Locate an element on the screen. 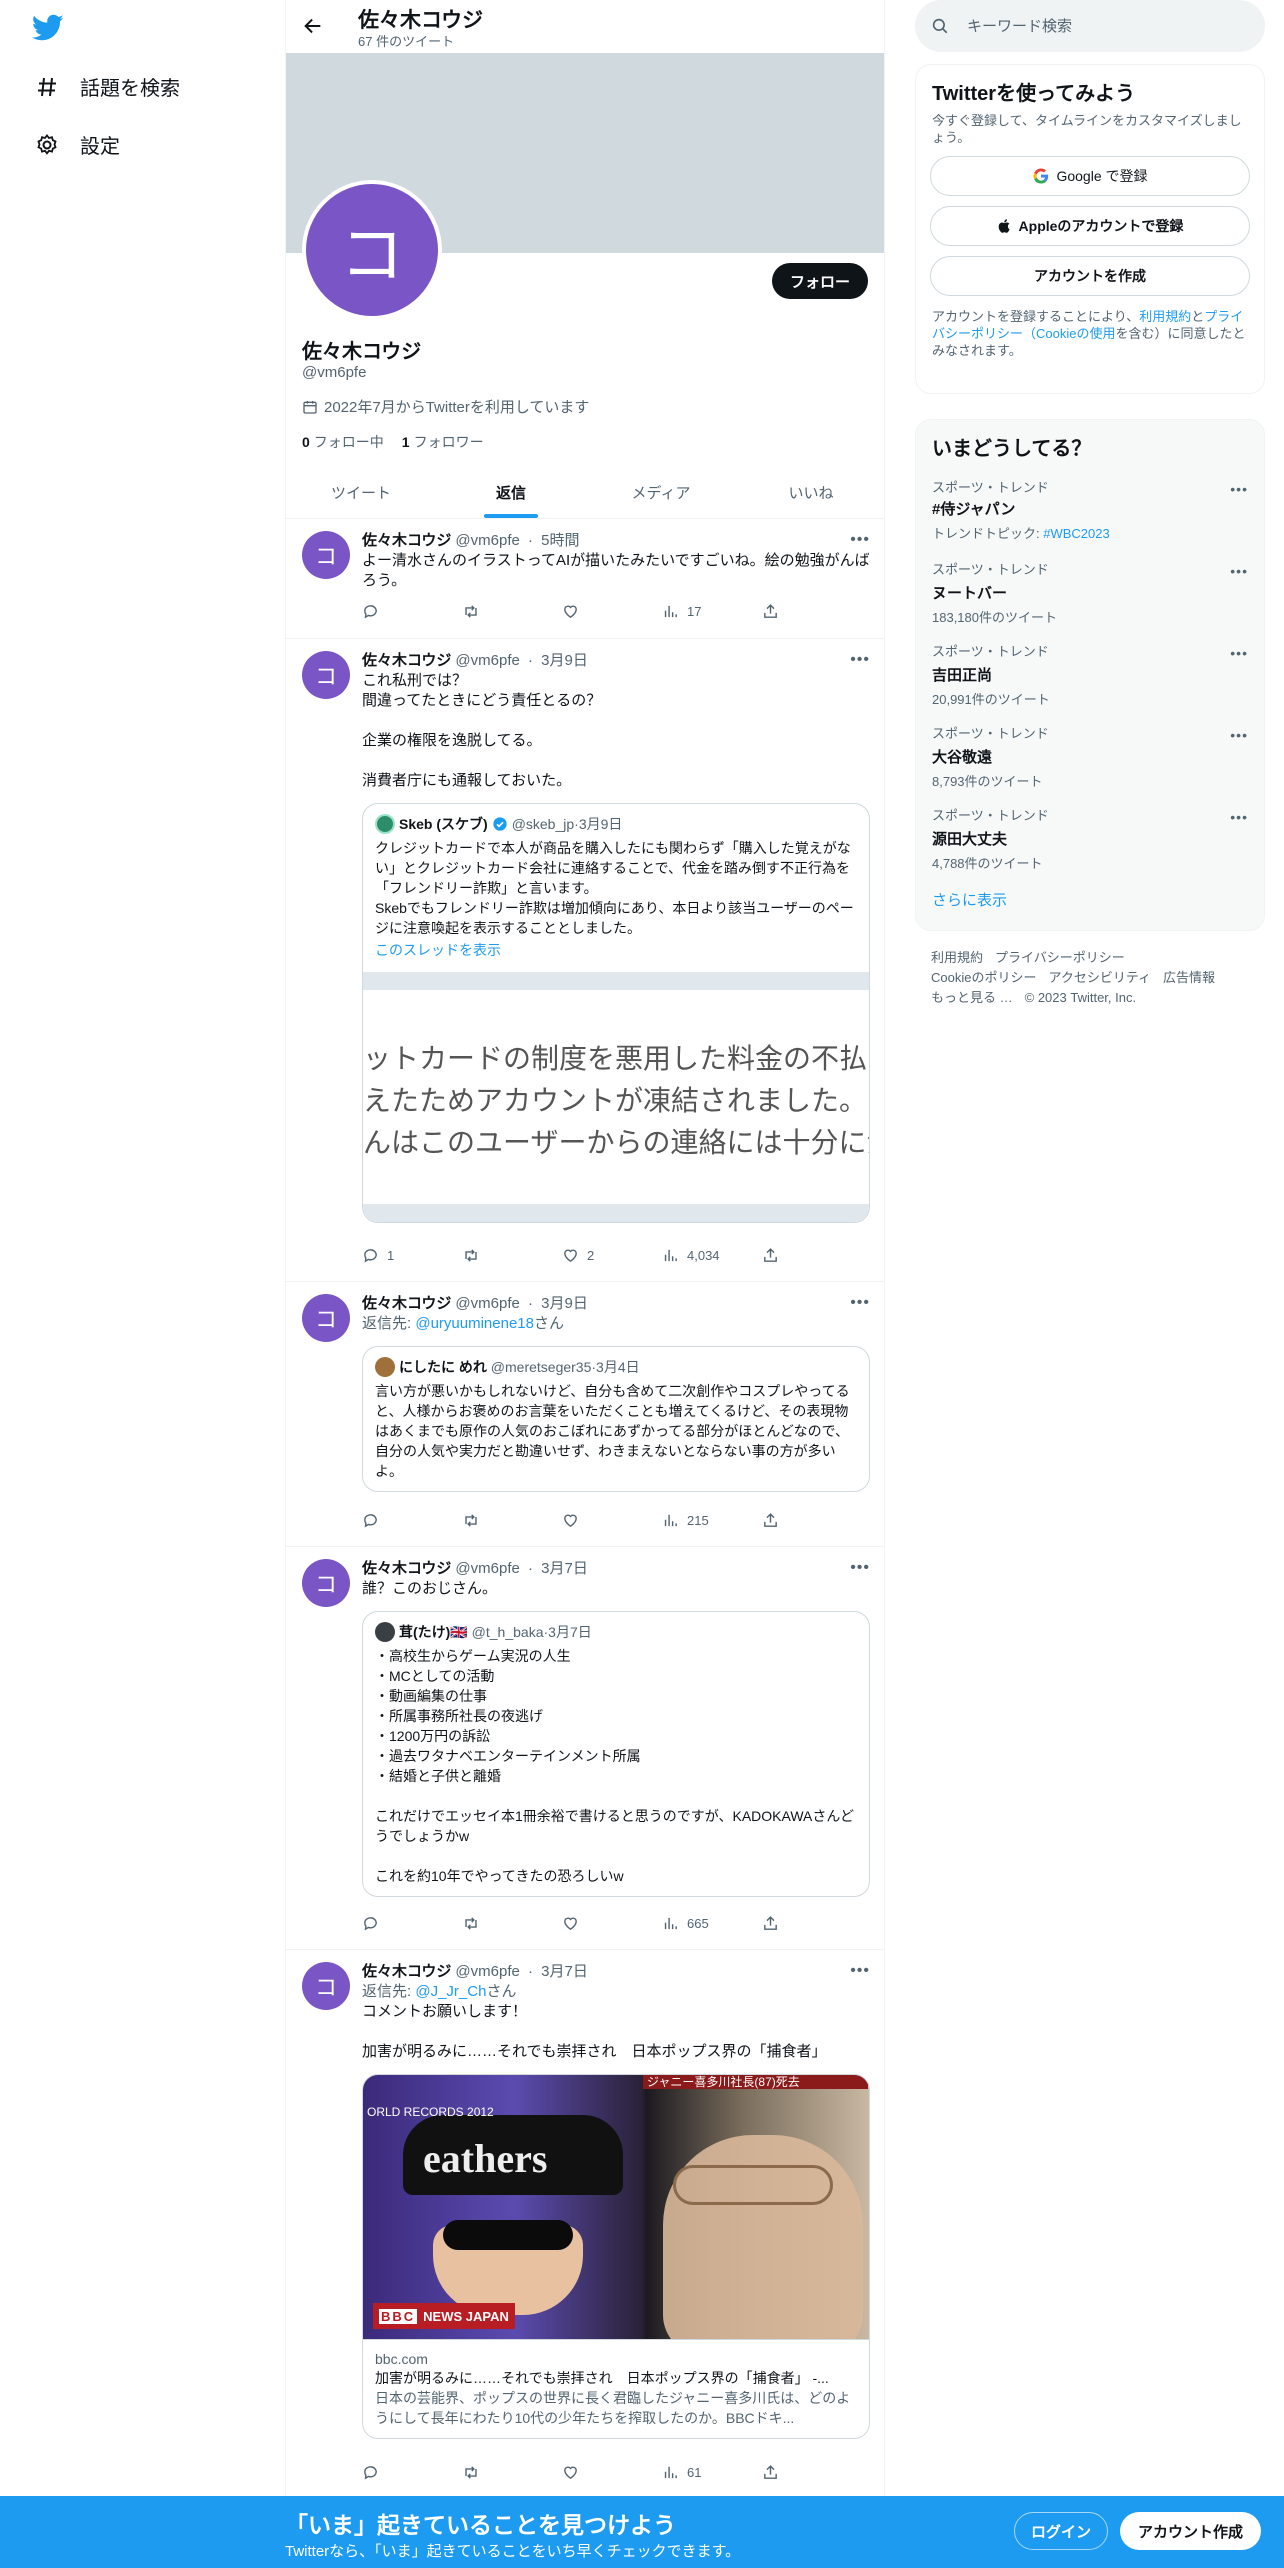 Image resolution: width=1284 pixels, height=2568 pixels. show-more-link: さらに表示 is located at coordinates (1090, 899).